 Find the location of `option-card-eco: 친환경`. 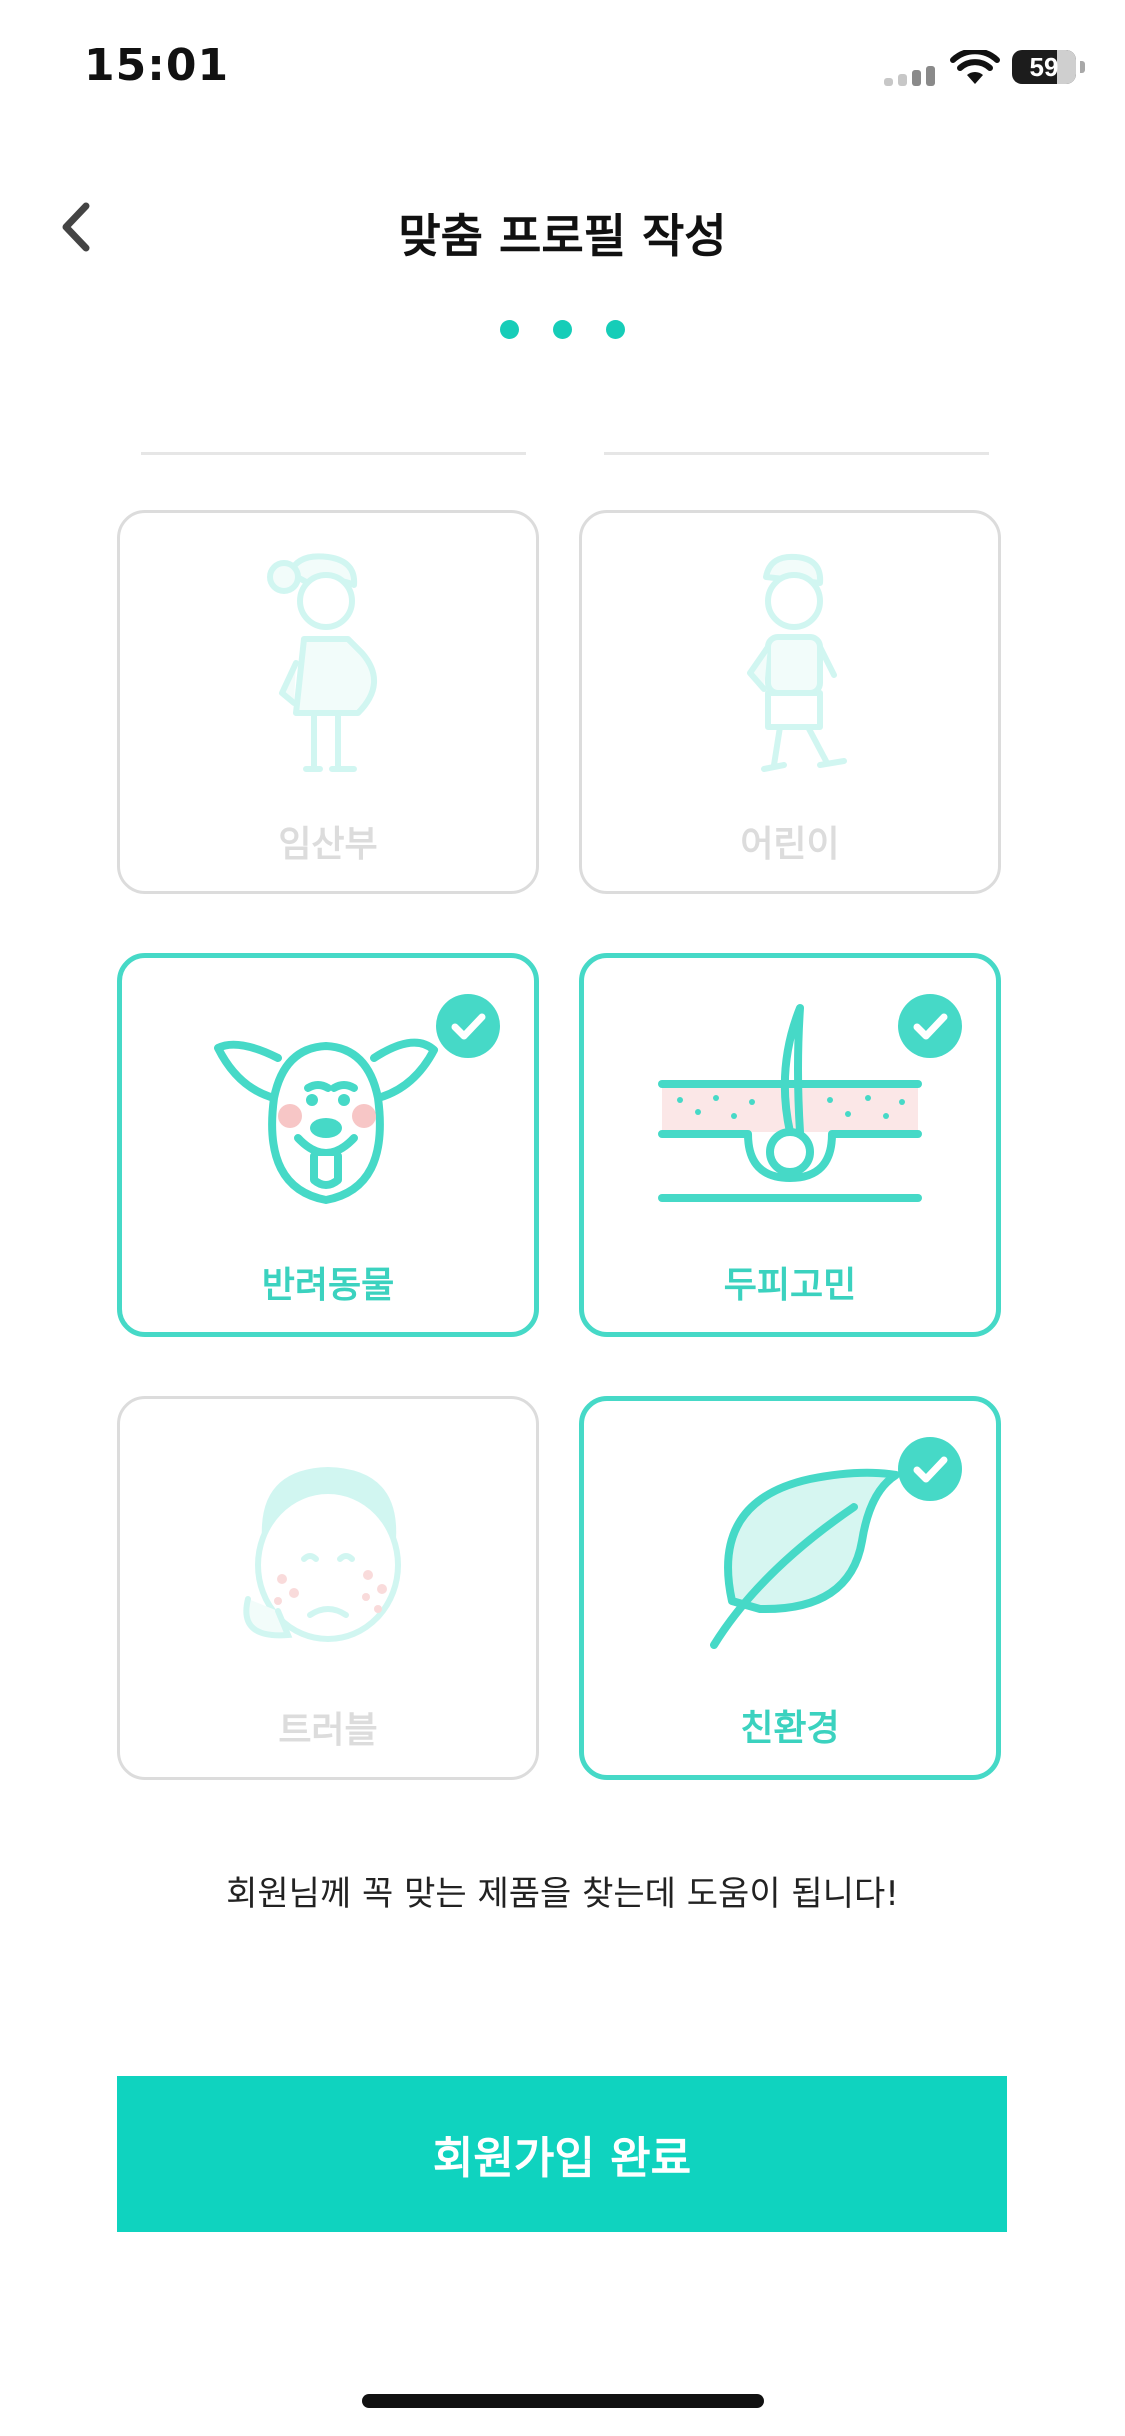

option-card-eco: 친환경 is located at coordinates (790, 1588).